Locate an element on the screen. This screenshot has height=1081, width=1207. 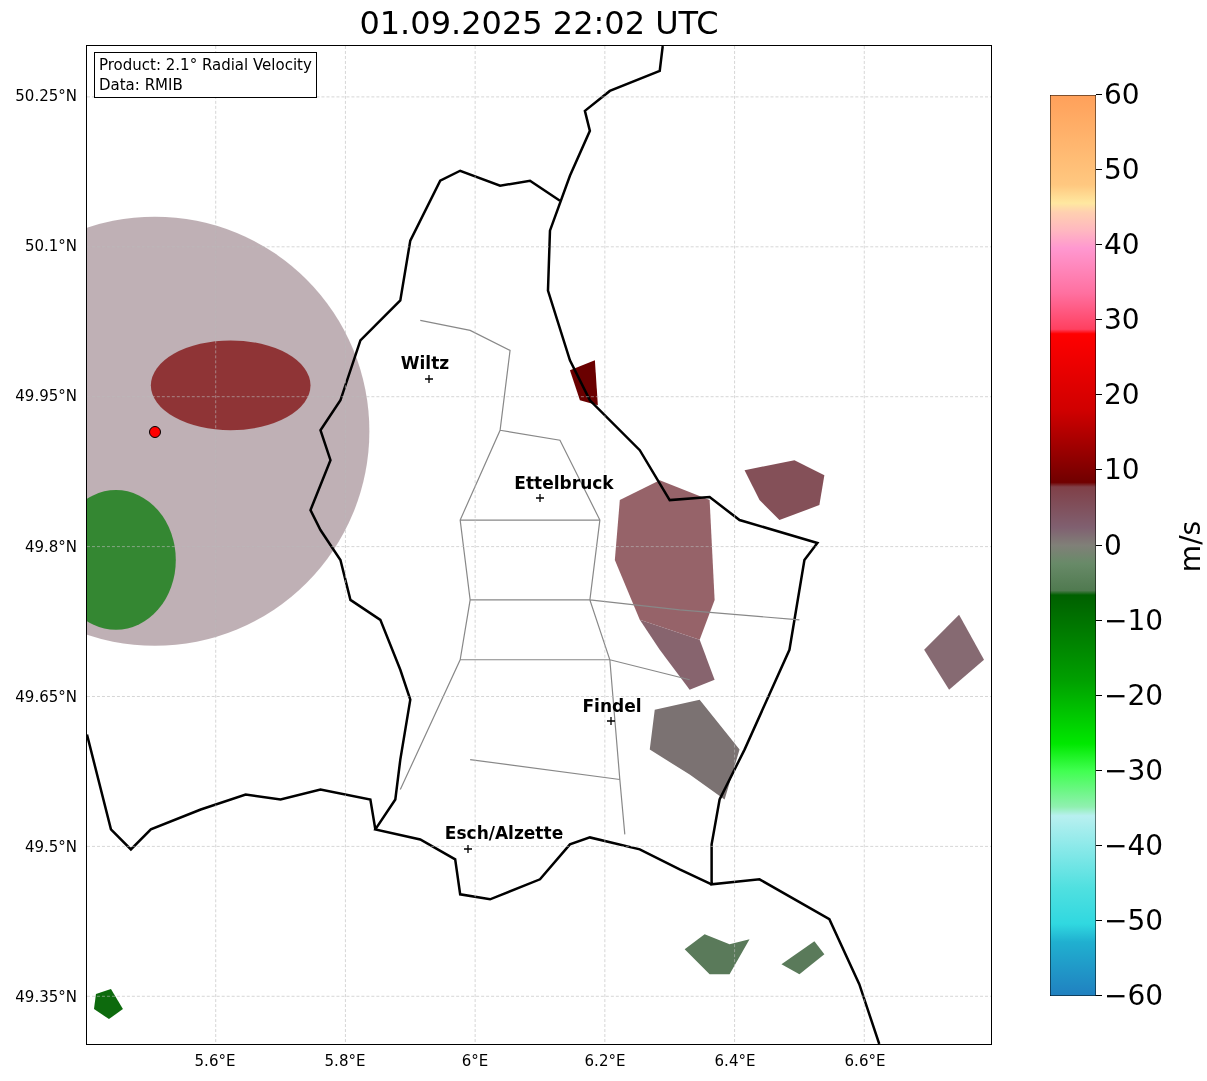
city-label: Wiltz is located at coordinates (425, 363).